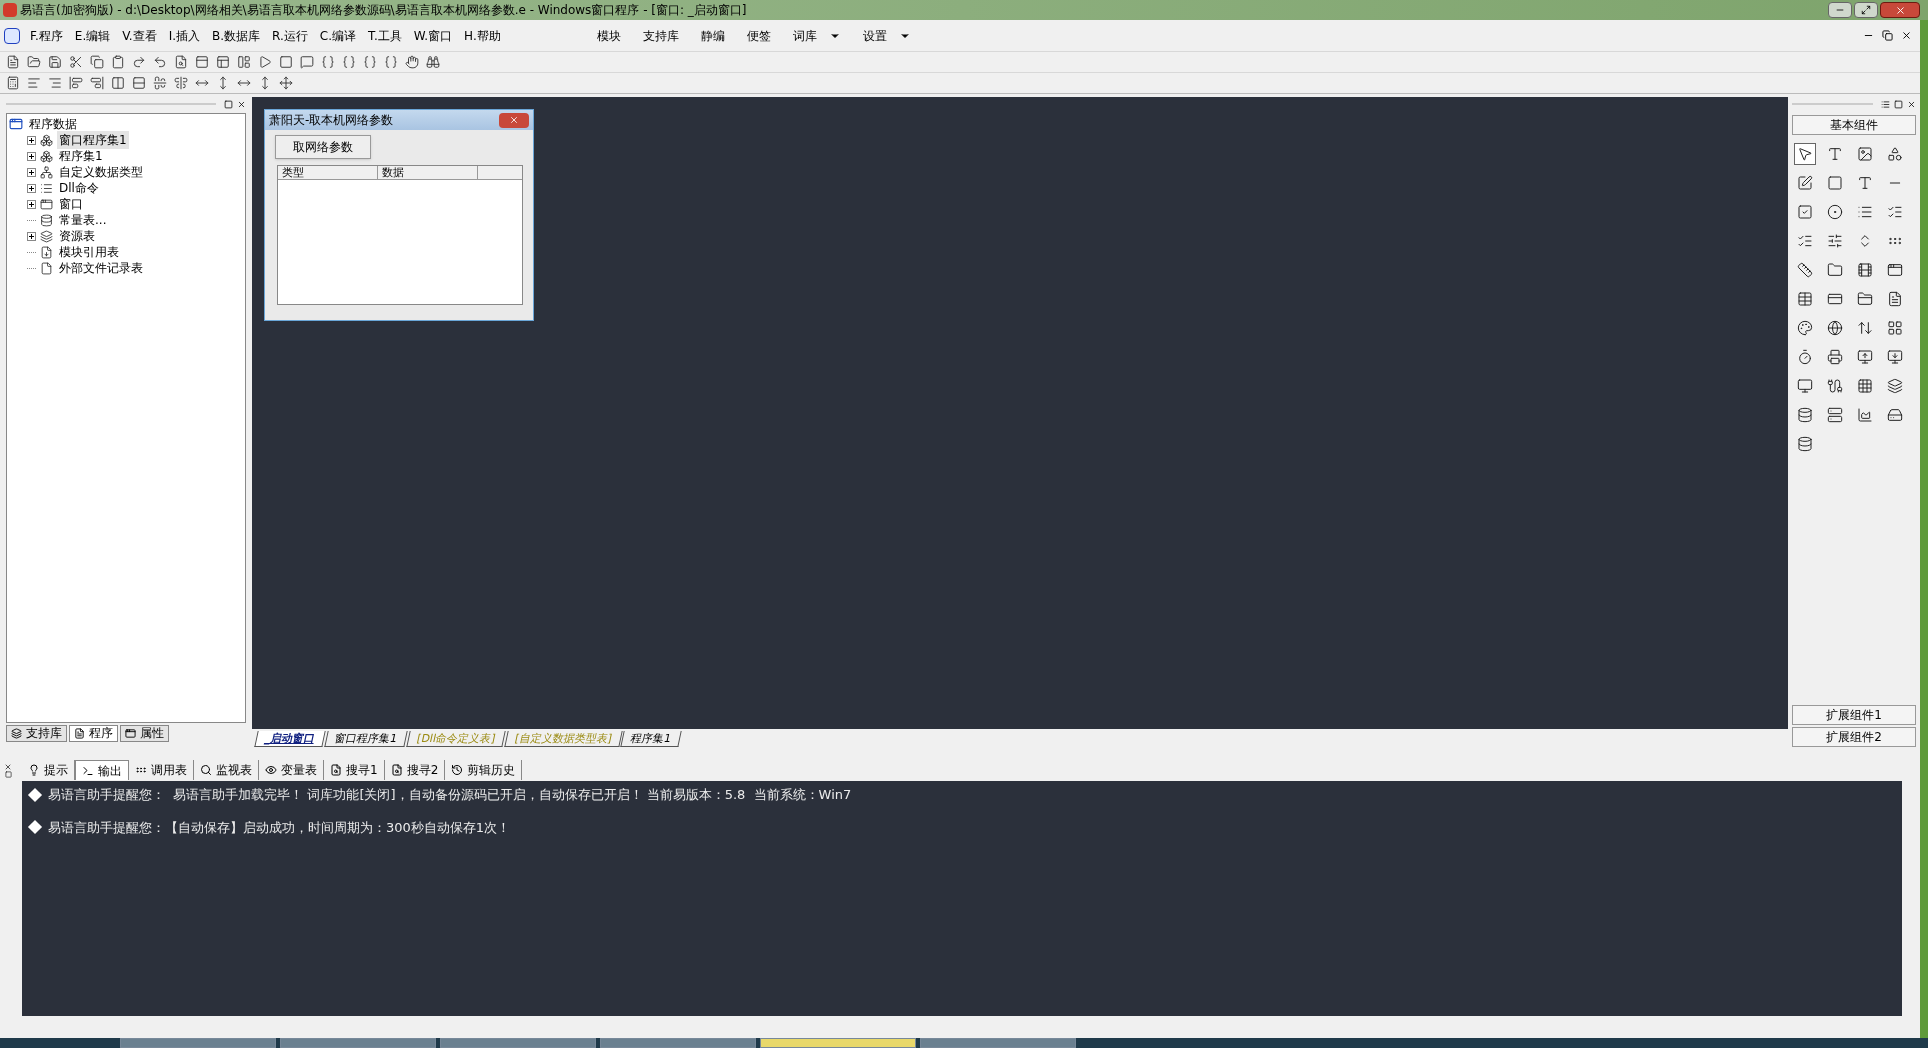 The image size is (1928, 1048). I want to click on menu-item: F.程序, so click(46, 35).